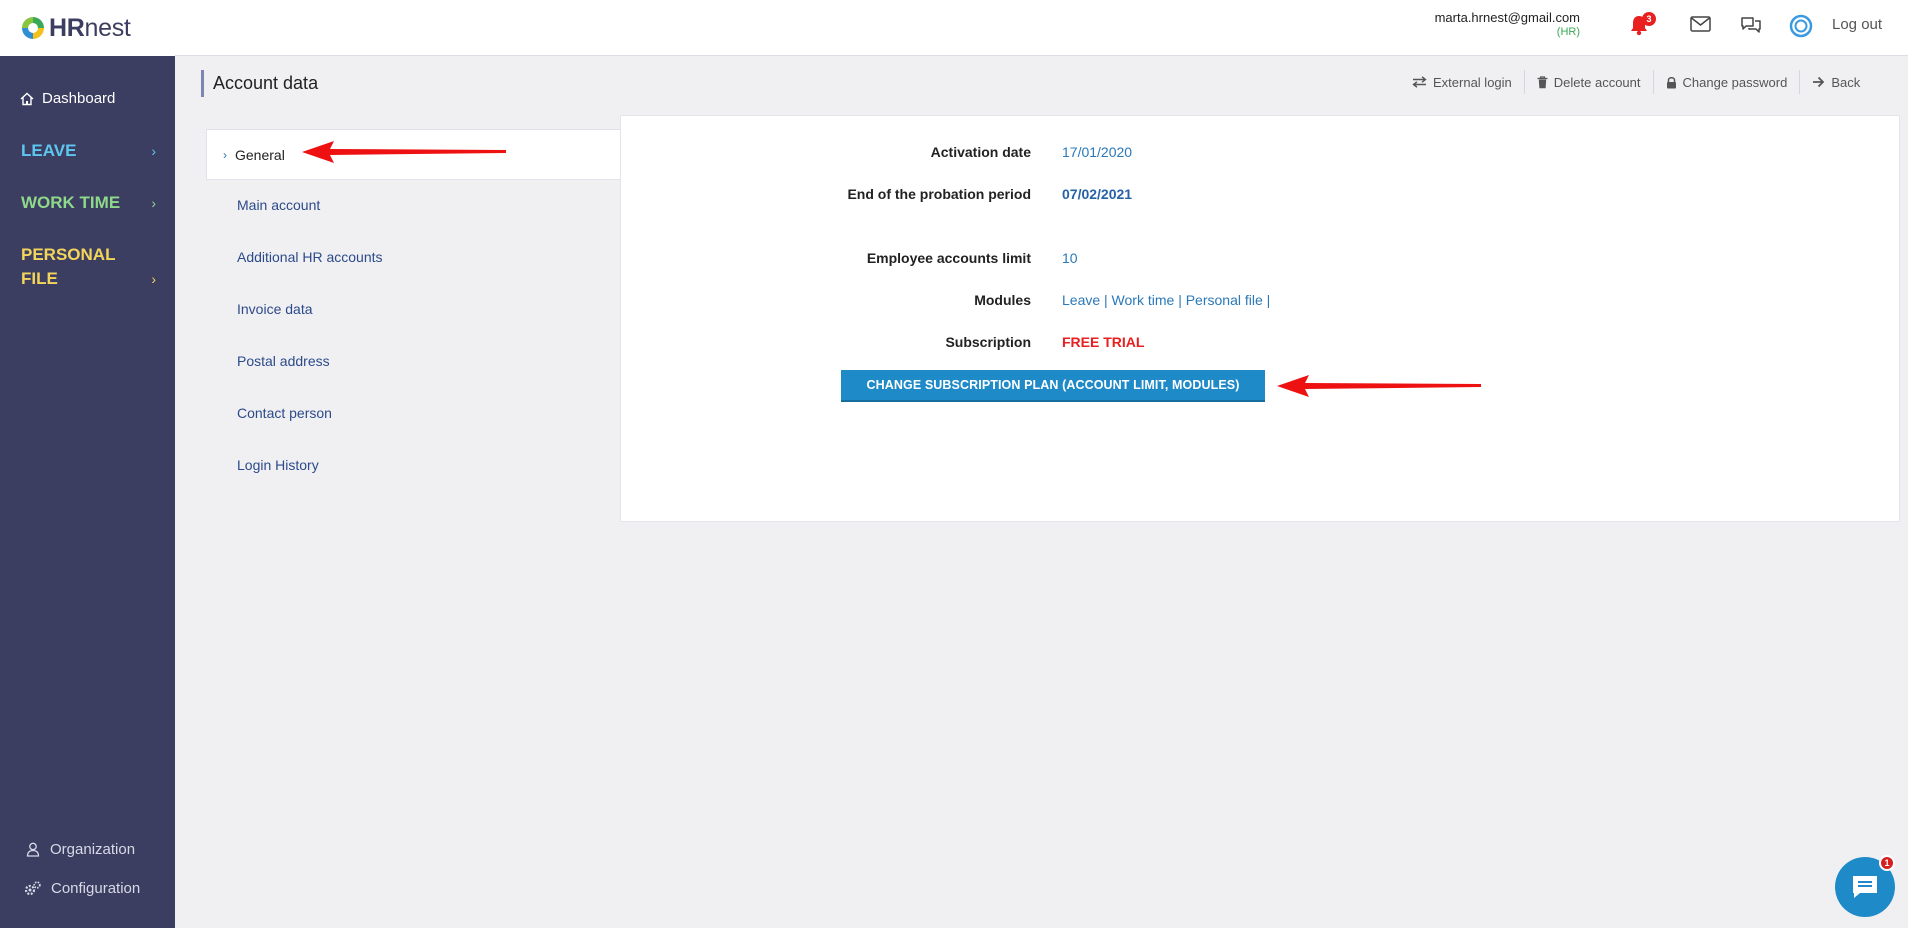 This screenshot has height=928, width=1908. What do you see at coordinates (278, 205) in the screenshot?
I see `tab-main-account: Main account` at bounding box center [278, 205].